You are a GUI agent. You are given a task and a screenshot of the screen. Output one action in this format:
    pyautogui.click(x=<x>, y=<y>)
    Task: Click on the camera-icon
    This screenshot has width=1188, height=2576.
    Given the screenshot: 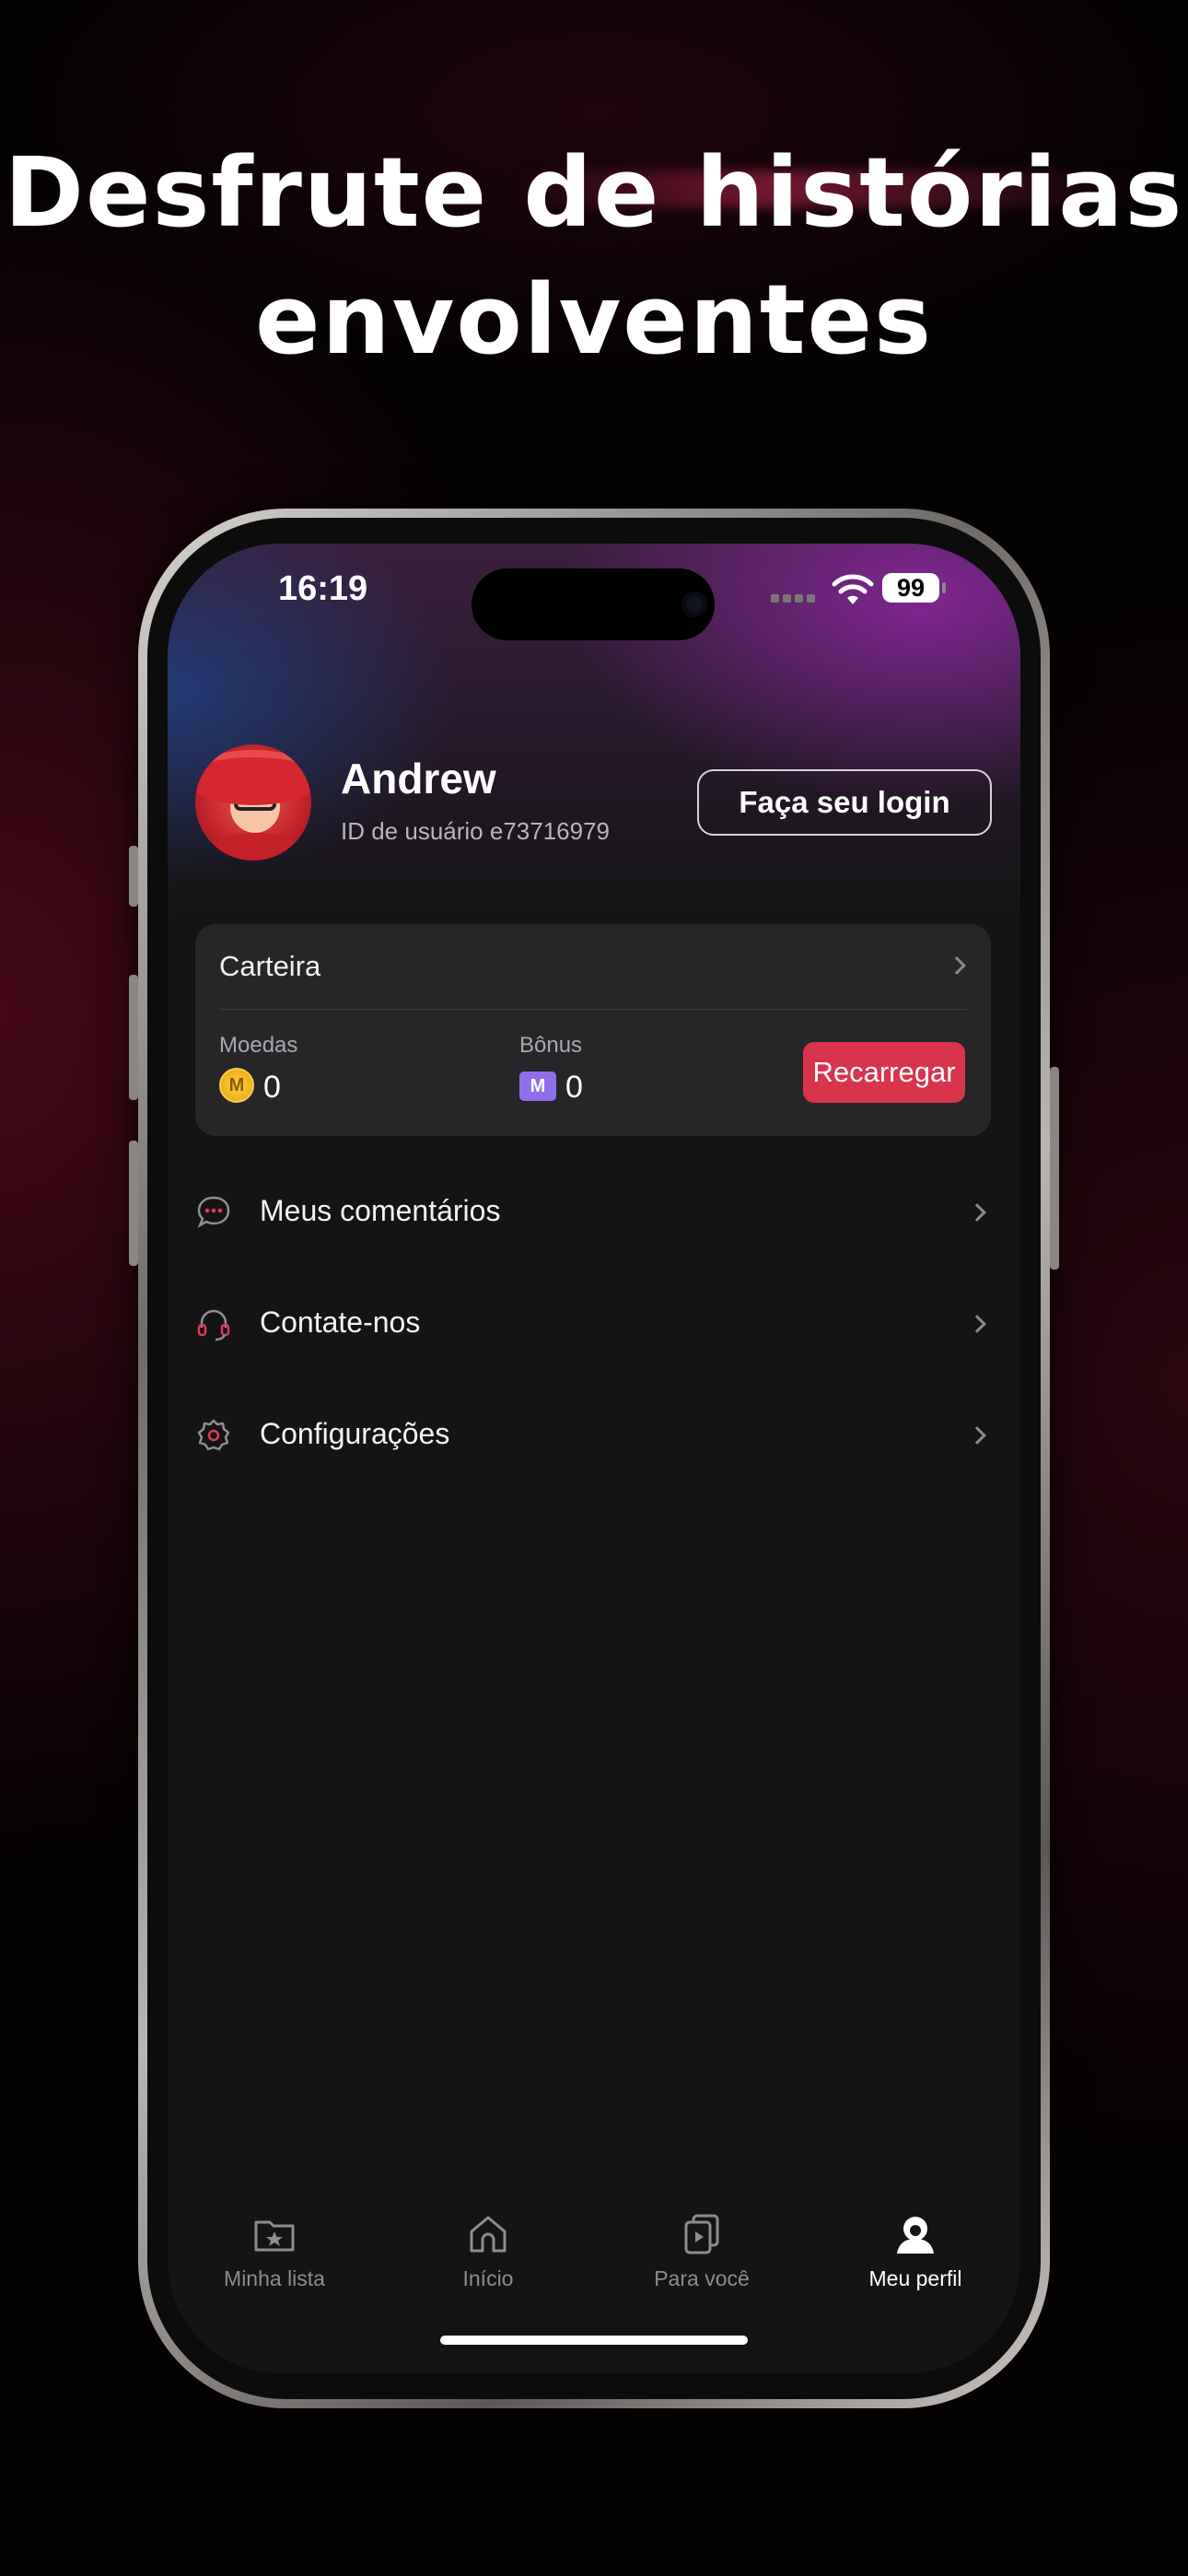 What is the action you would take?
    pyautogui.click(x=694, y=604)
    